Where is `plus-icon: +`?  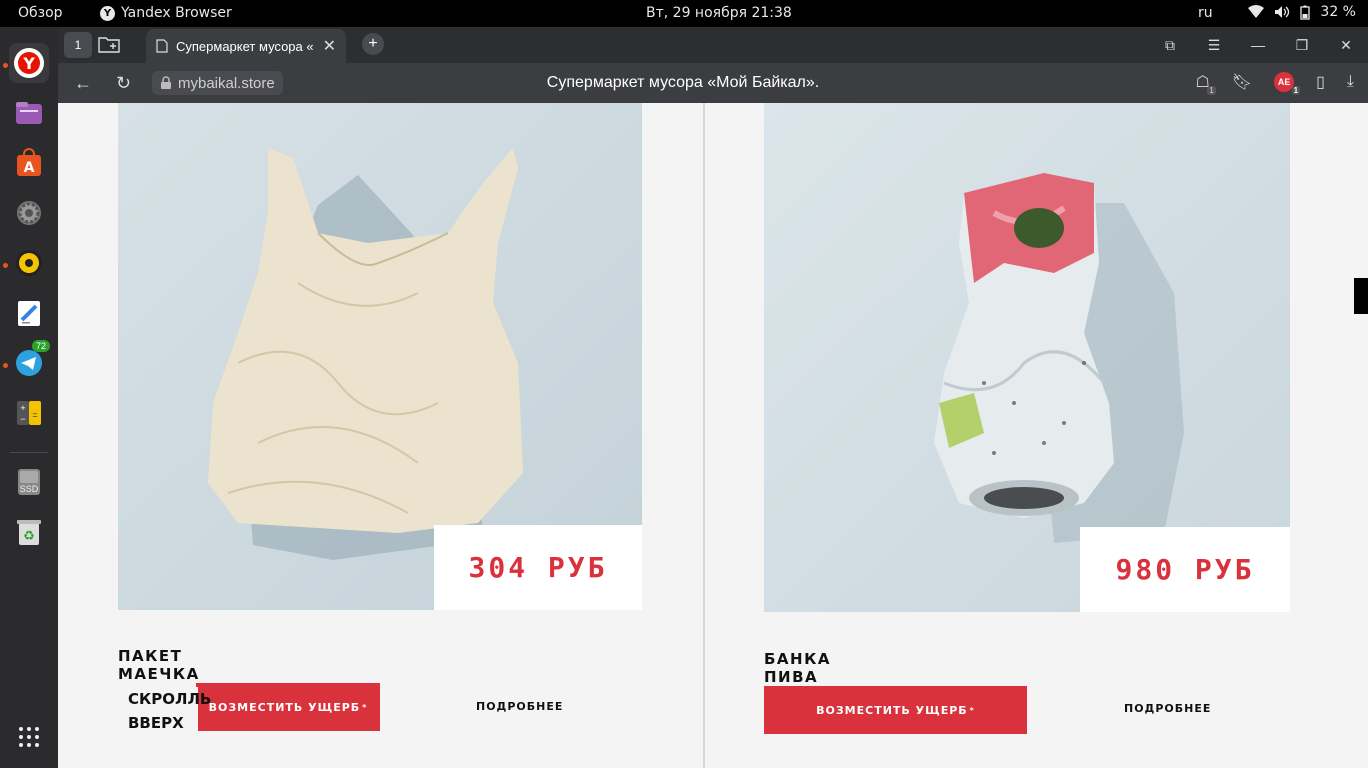 plus-icon: + is located at coordinates (373, 43).